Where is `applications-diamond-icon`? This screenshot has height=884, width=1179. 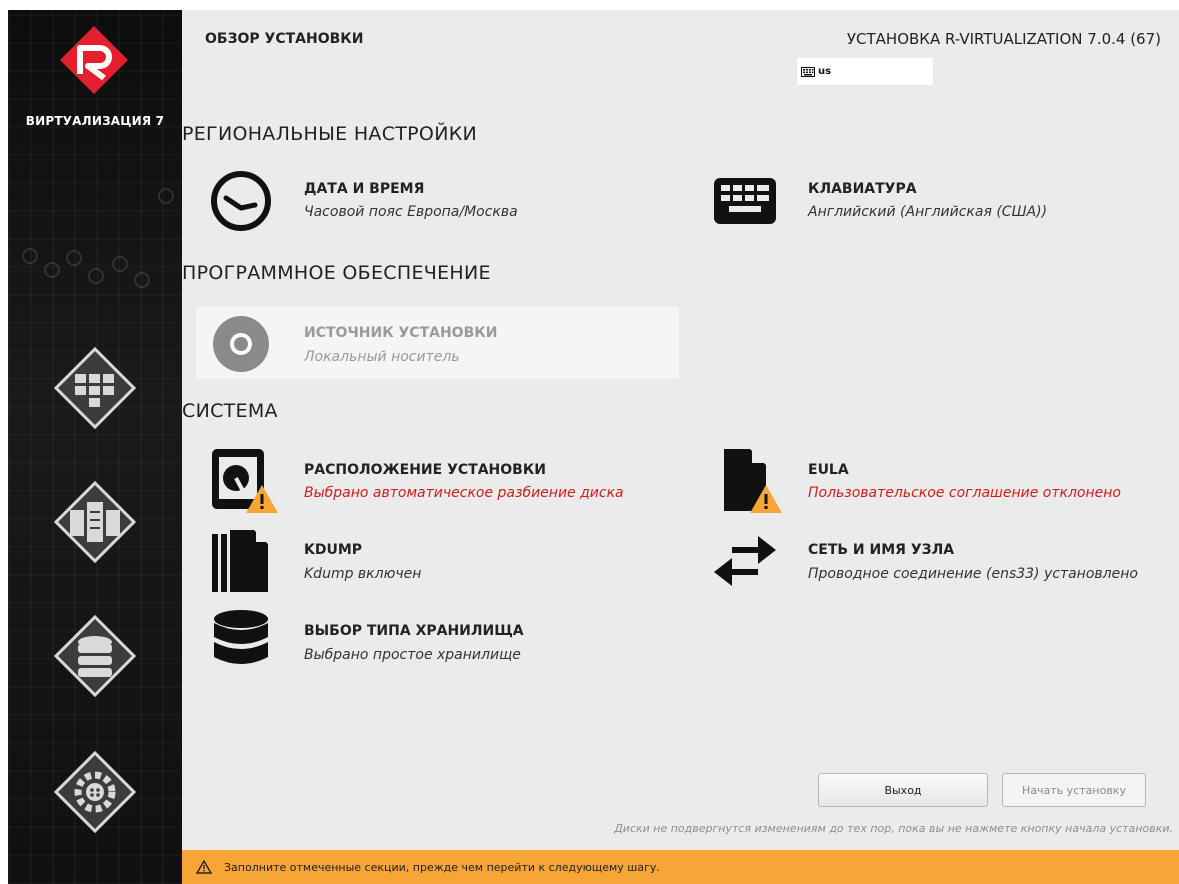
applications-diamond-icon is located at coordinates (95, 388).